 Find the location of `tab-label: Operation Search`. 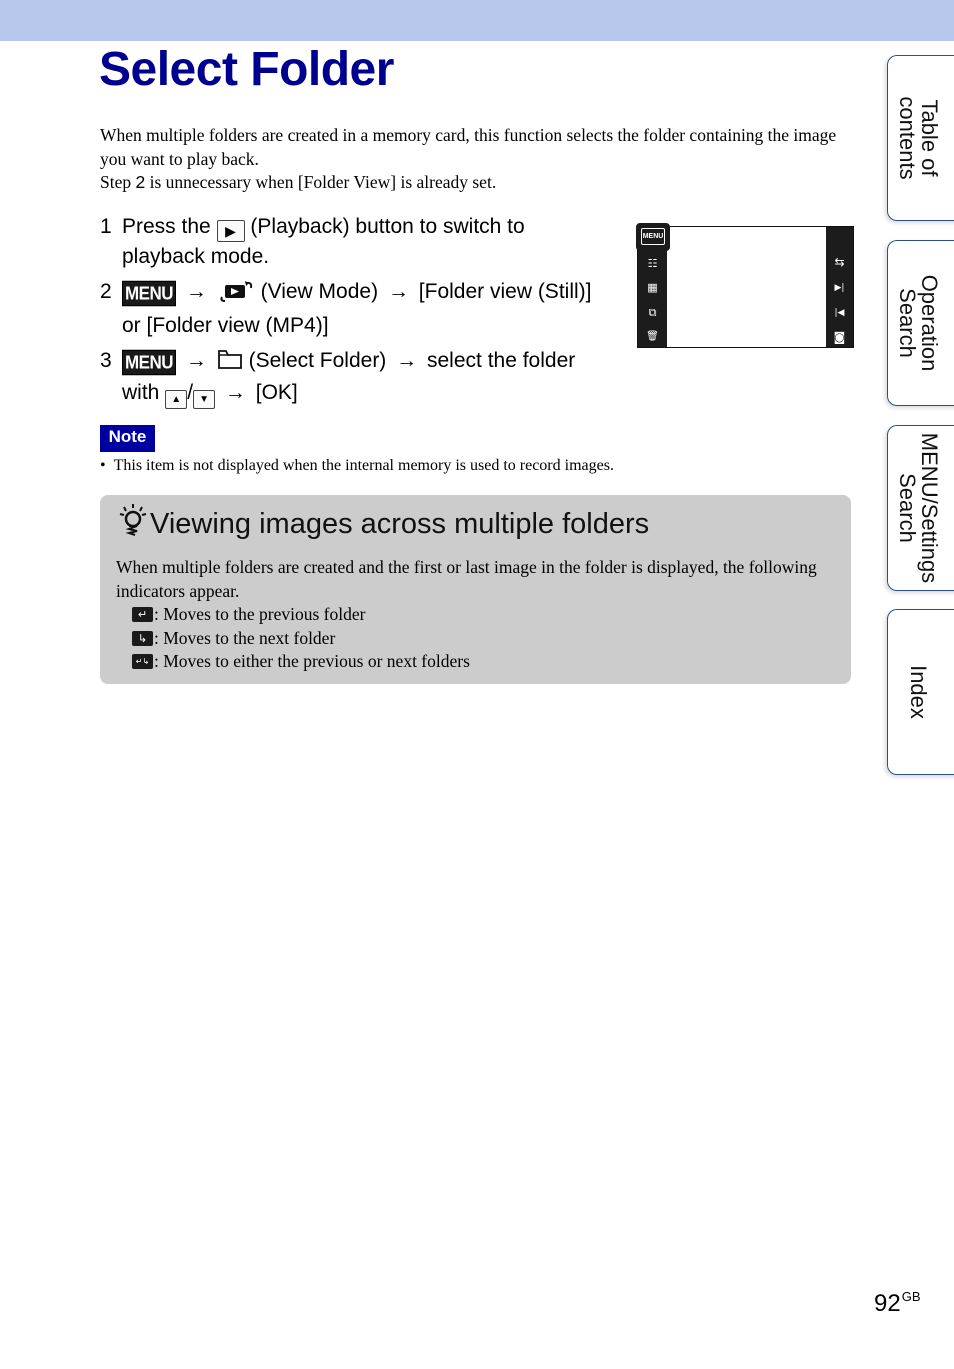

tab-label: Operation Search is located at coordinates (918, 323).